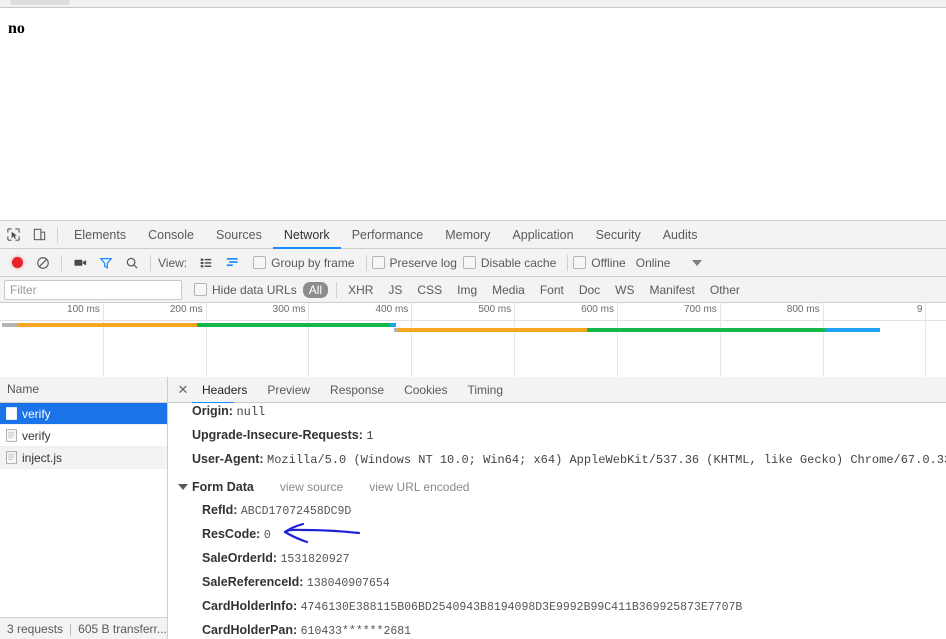  What do you see at coordinates (183, 390) in the screenshot?
I see `close-icon: ✕` at bounding box center [183, 390].